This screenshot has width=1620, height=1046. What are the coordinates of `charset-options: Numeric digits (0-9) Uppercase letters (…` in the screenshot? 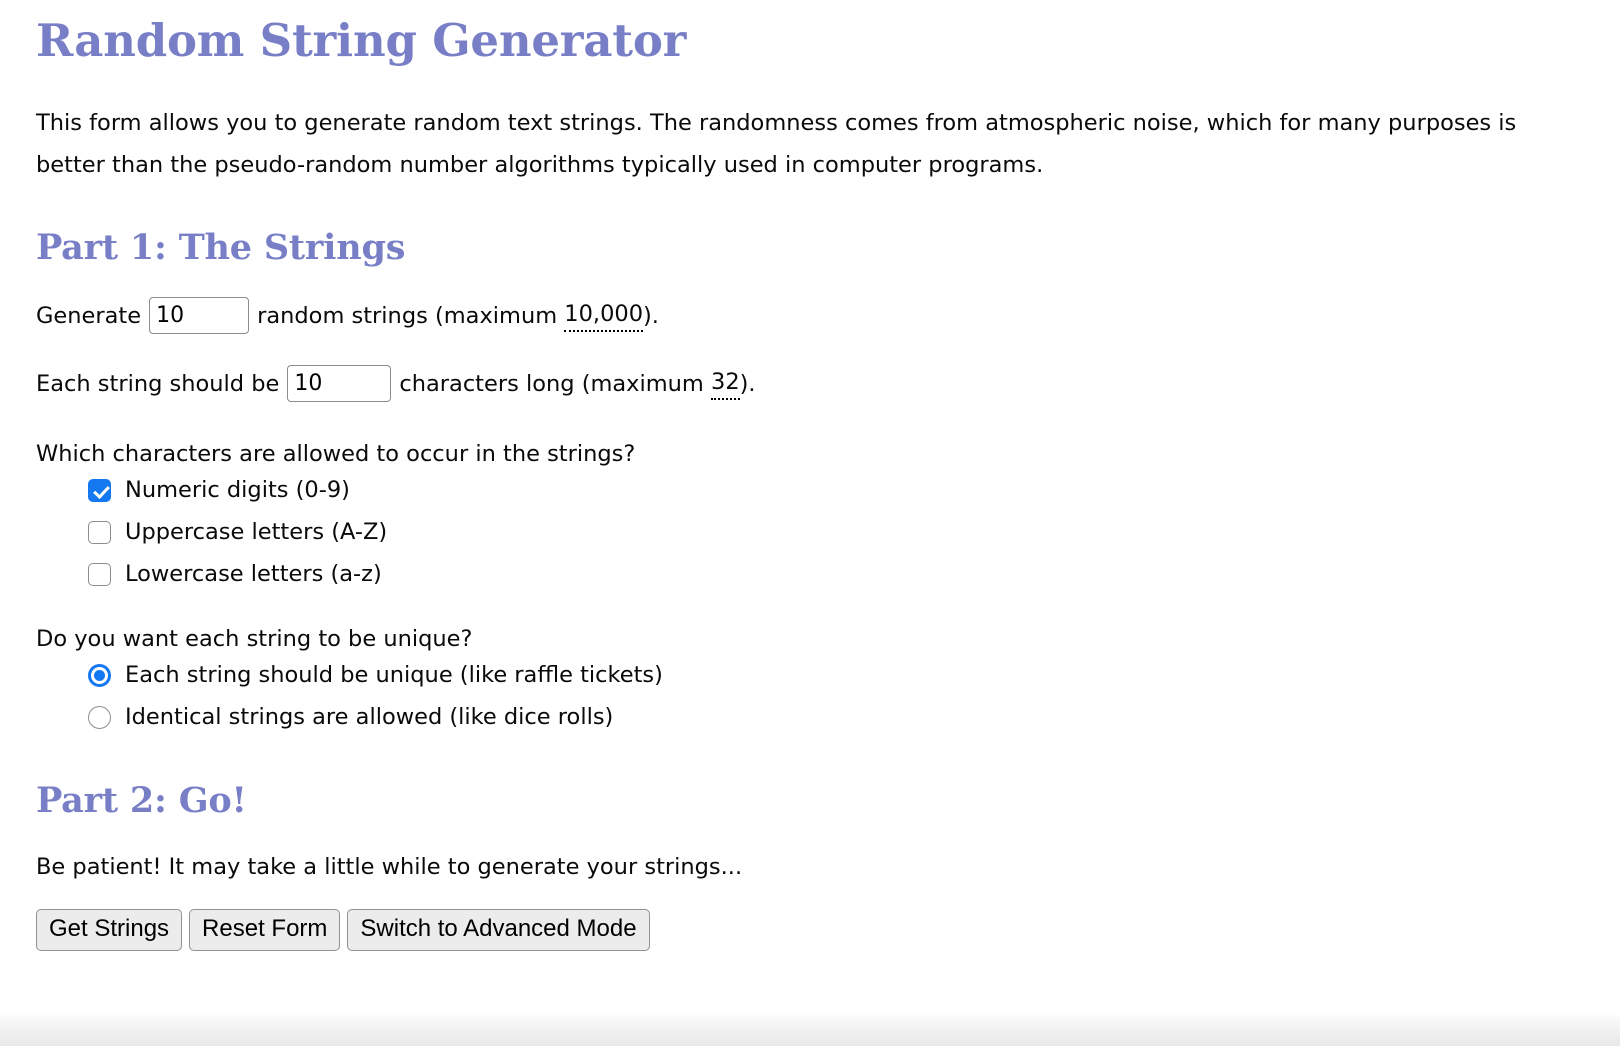 It's located at (810, 532).